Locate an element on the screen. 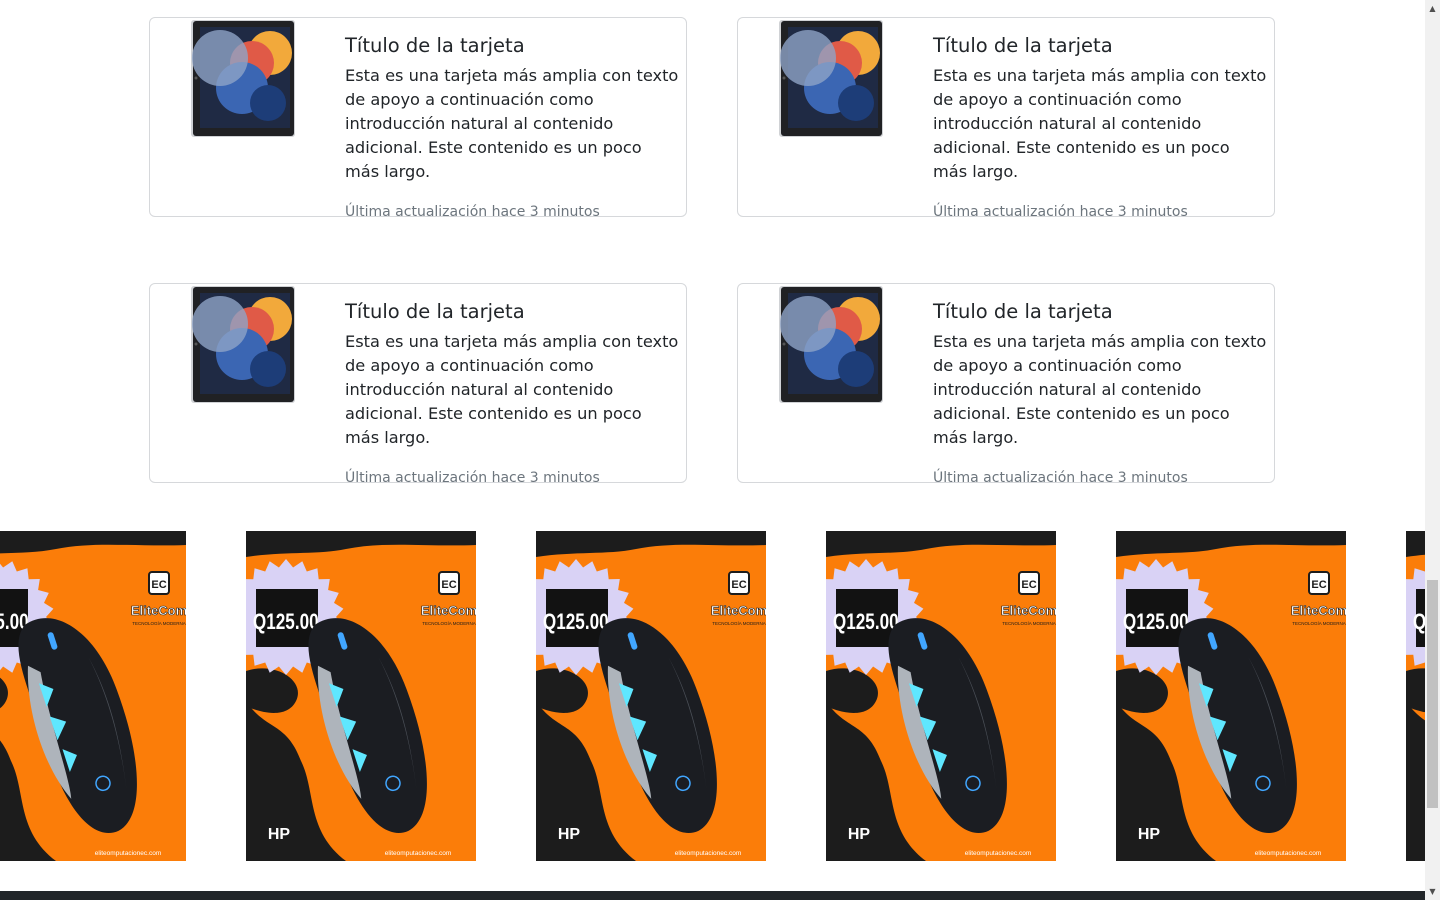  footer is located at coordinates (712, 895).